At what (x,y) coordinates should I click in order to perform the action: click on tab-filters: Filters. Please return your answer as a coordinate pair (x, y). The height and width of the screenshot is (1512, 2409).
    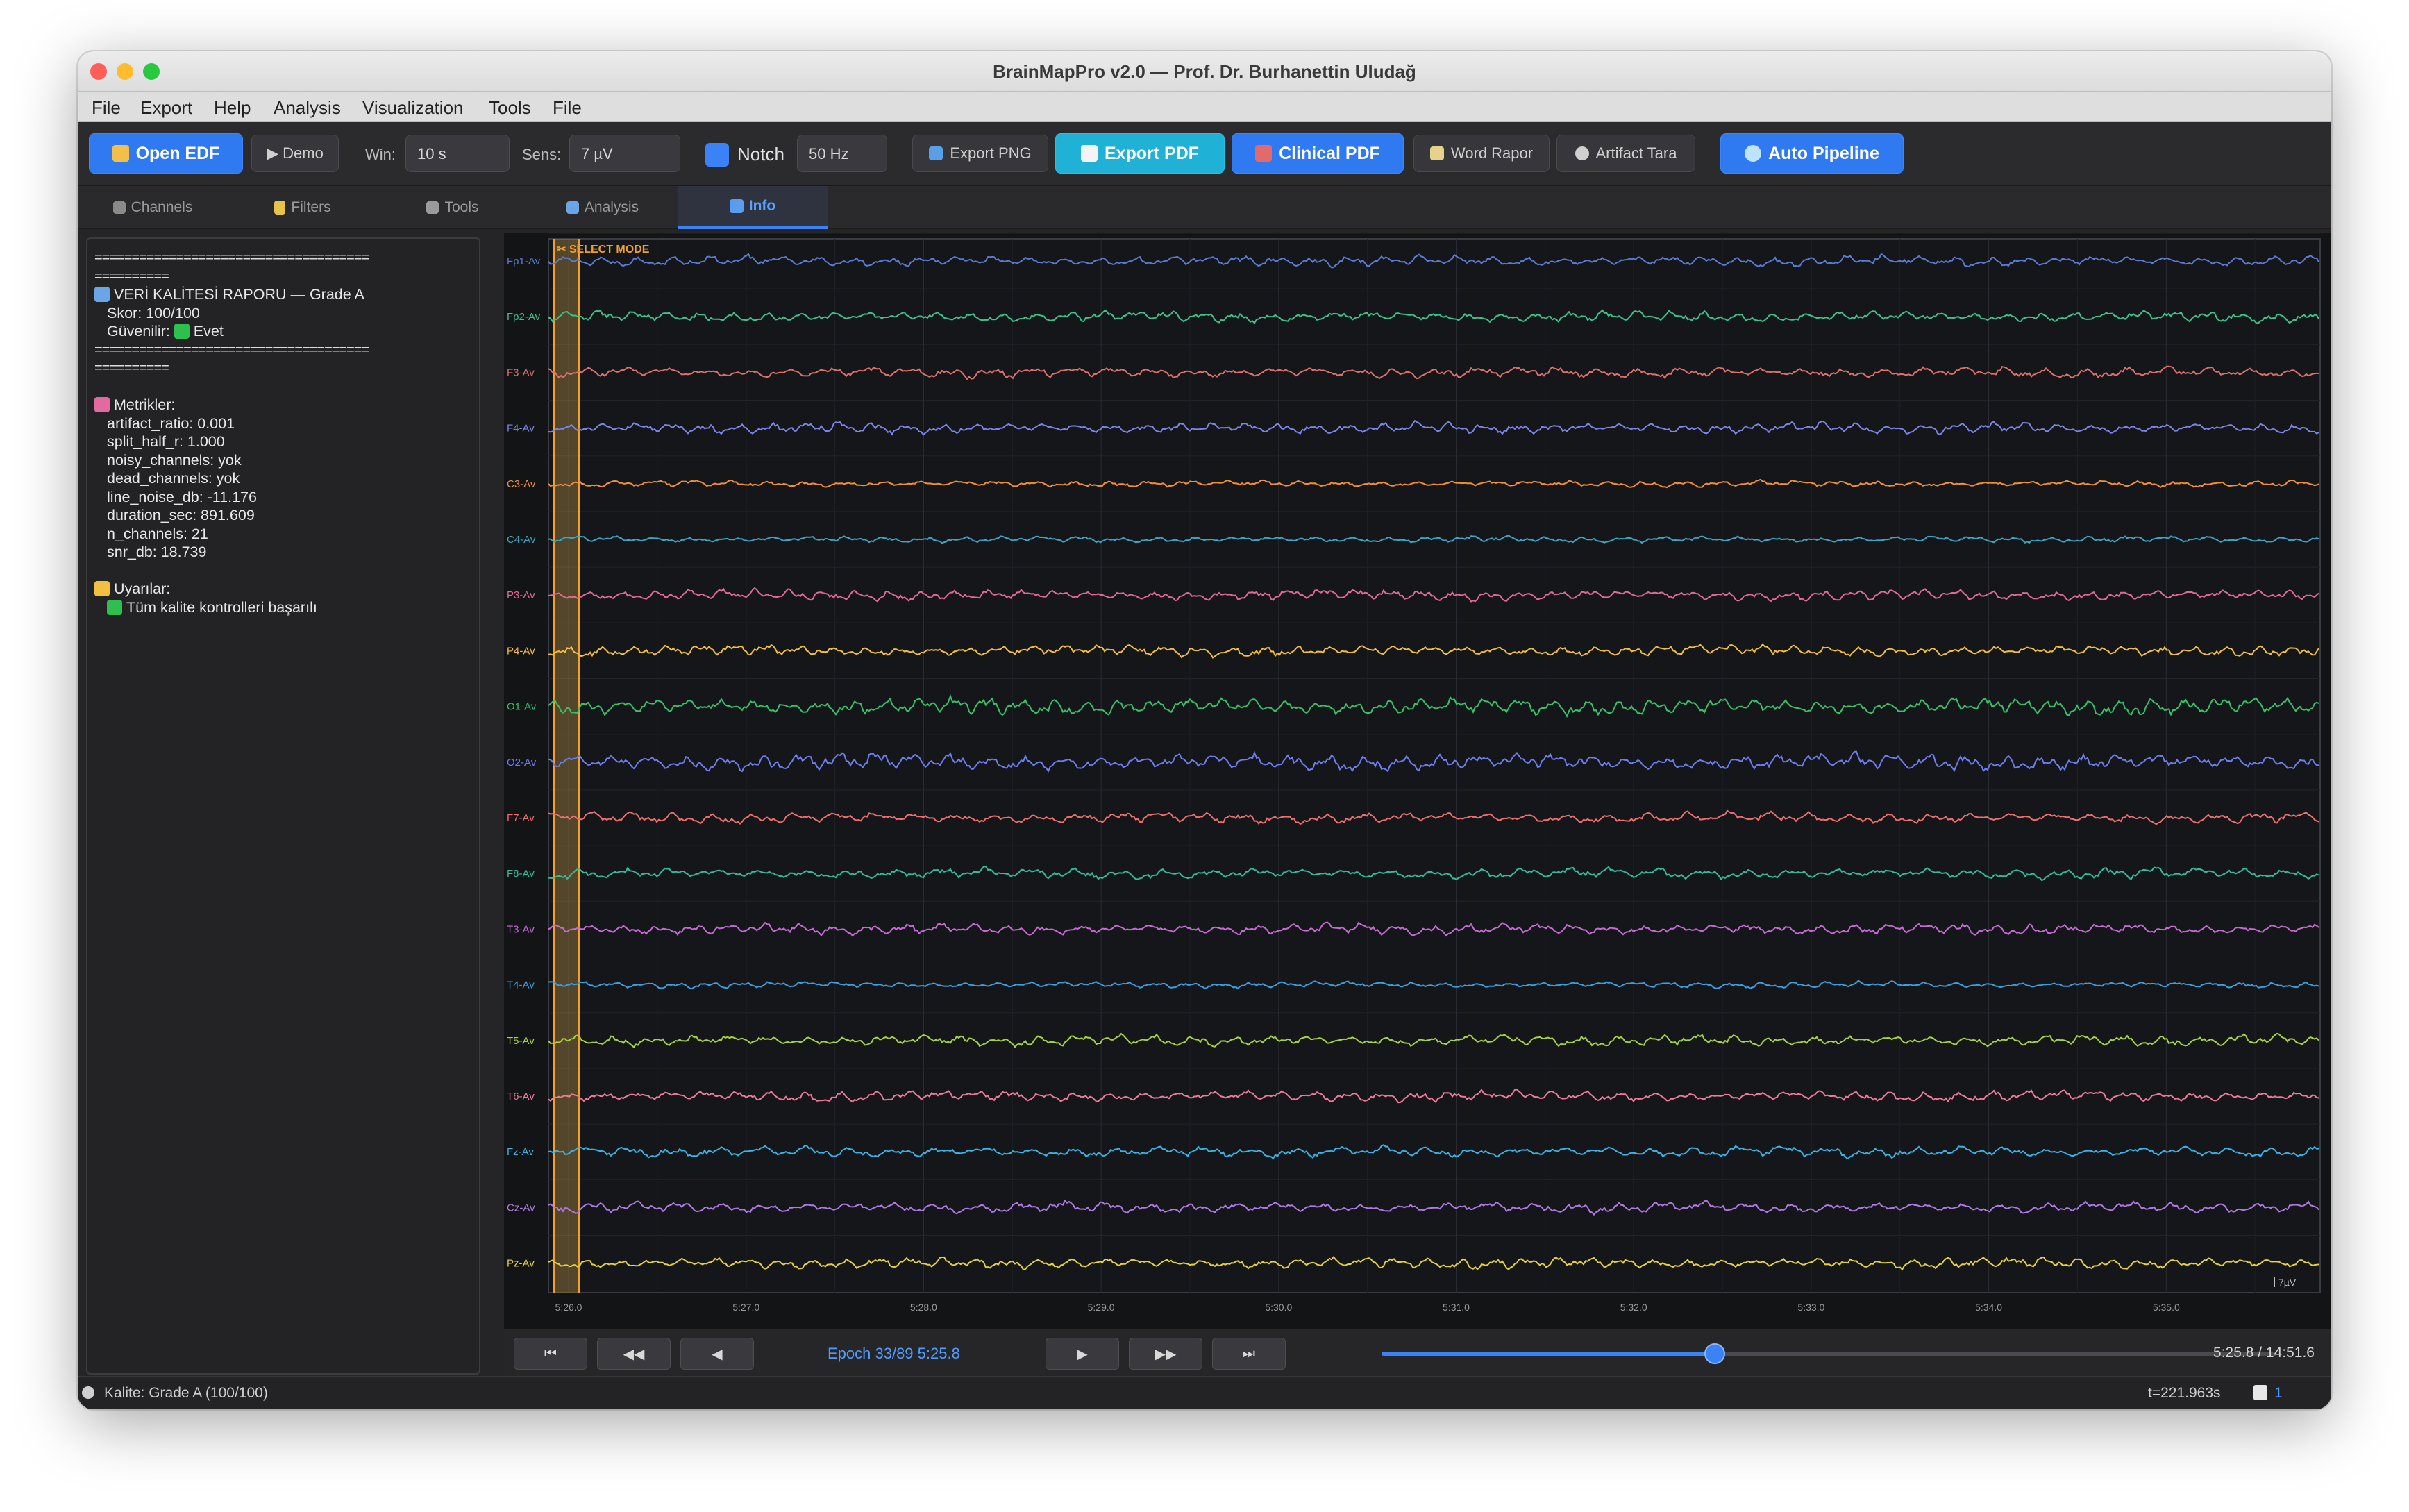
    Looking at the image, I should click on (303, 207).